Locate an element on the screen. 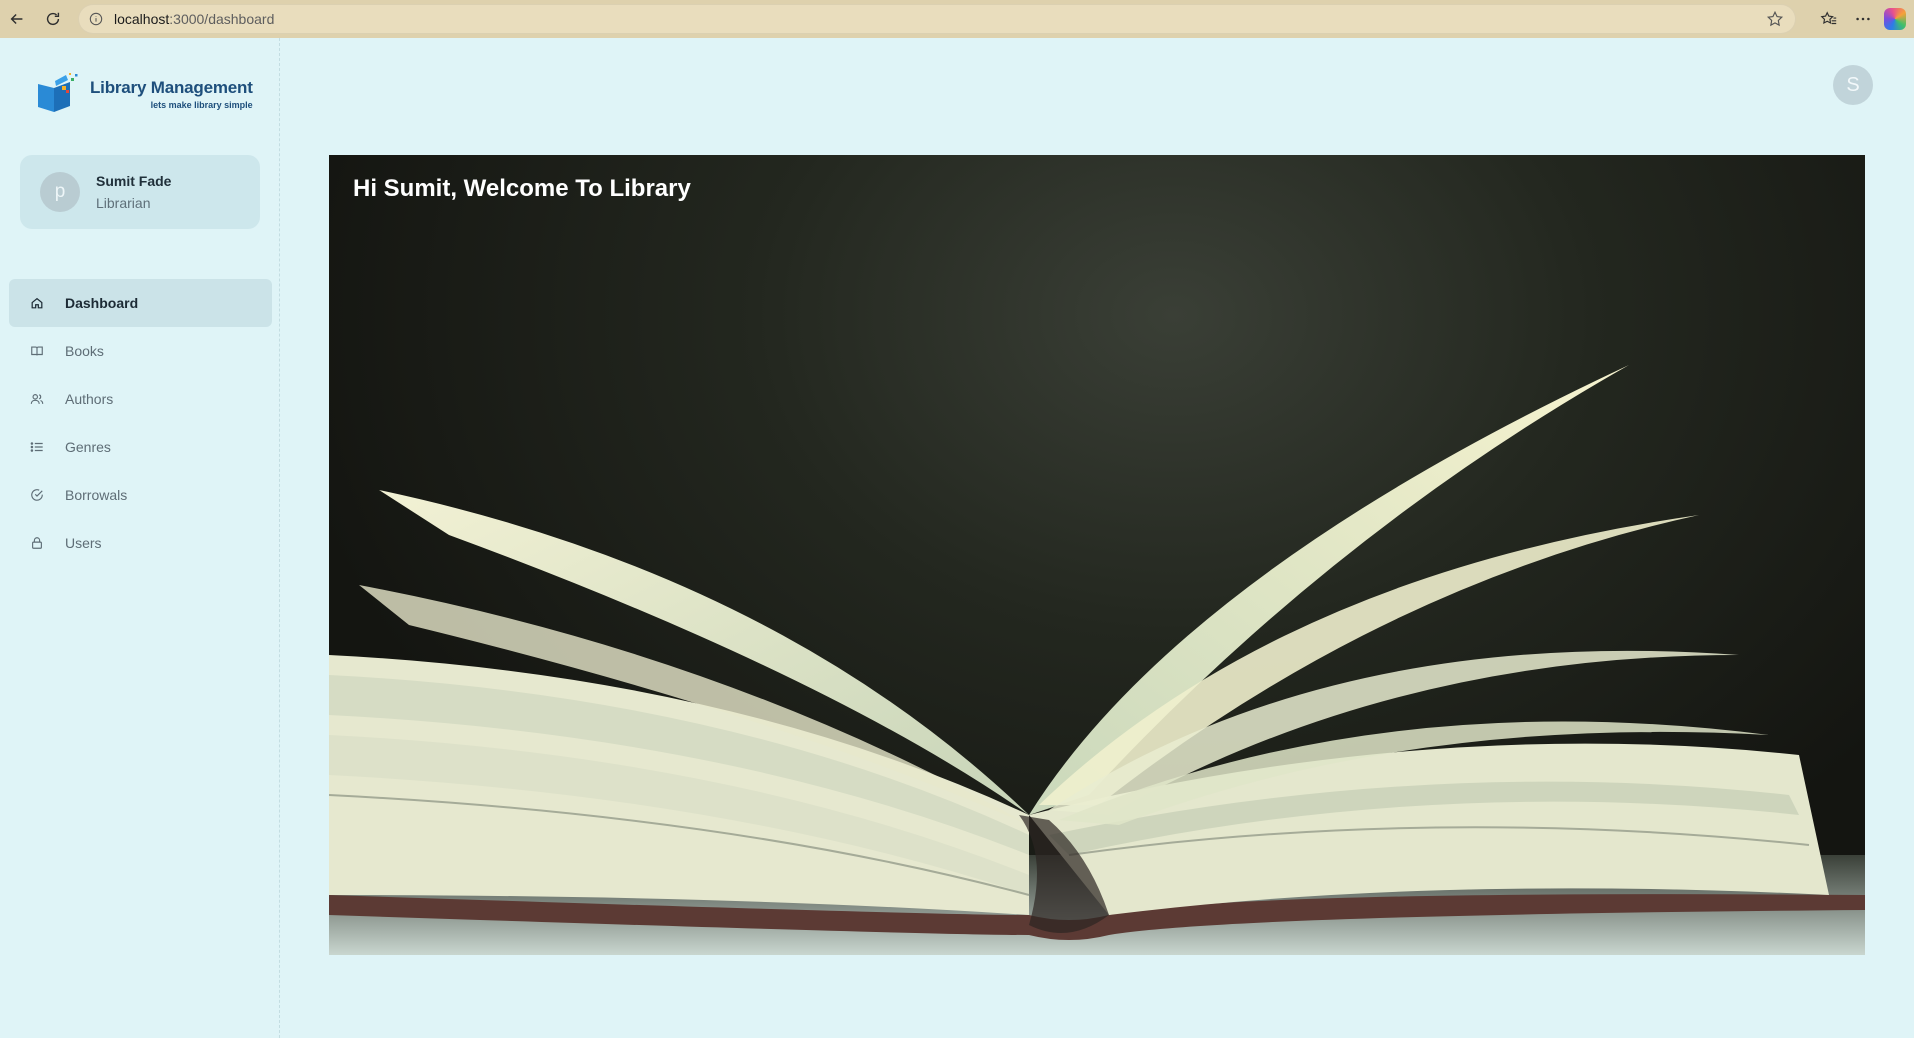 This screenshot has width=1914, height=1038. sidebar-item-borrowals: Borrowals is located at coordinates (140, 495).